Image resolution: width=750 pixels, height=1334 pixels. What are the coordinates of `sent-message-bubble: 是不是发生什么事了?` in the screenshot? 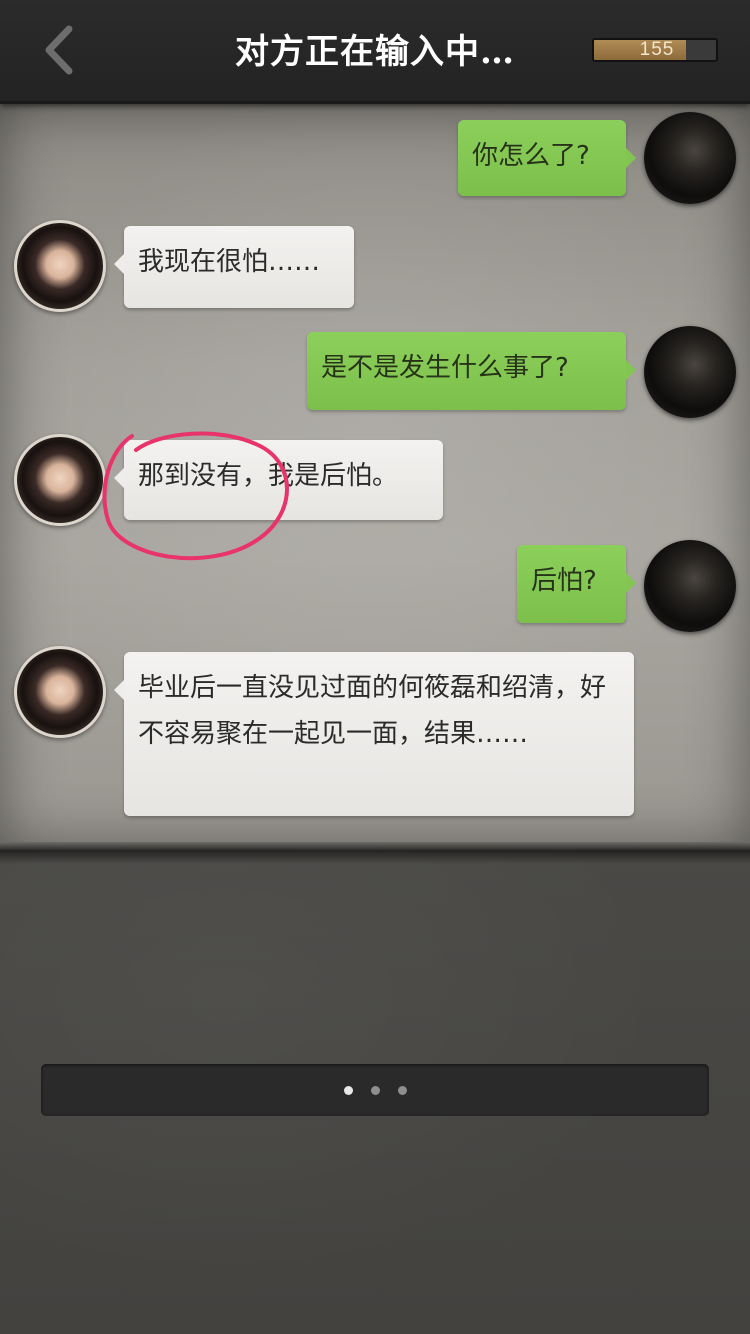 It's located at (471, 371).